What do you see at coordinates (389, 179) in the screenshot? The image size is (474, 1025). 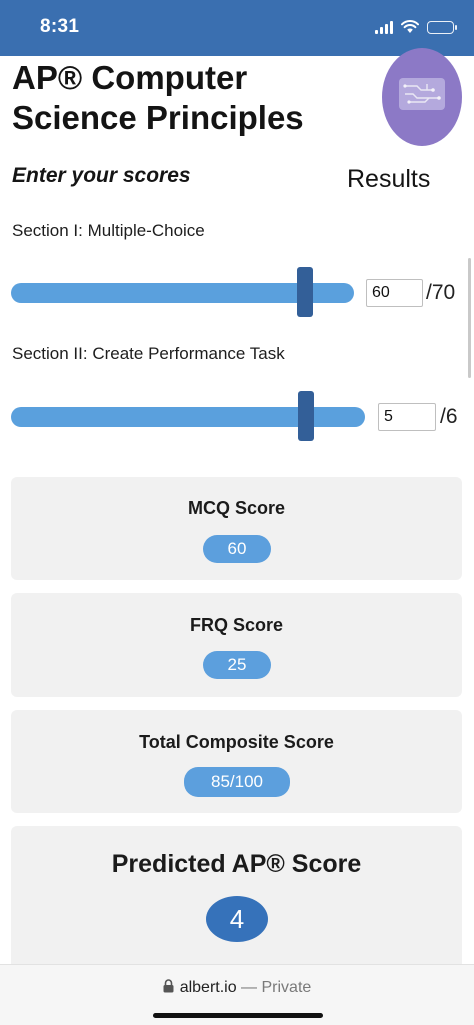 I see `results-heading: Results` at bounding box center [389, 179].